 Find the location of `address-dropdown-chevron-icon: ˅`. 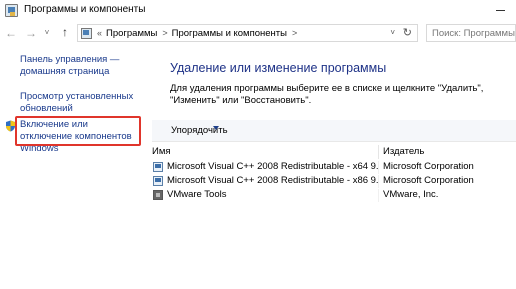

address-dropdown-chevron-icon: ˅ is located at coordinates (392, 32).